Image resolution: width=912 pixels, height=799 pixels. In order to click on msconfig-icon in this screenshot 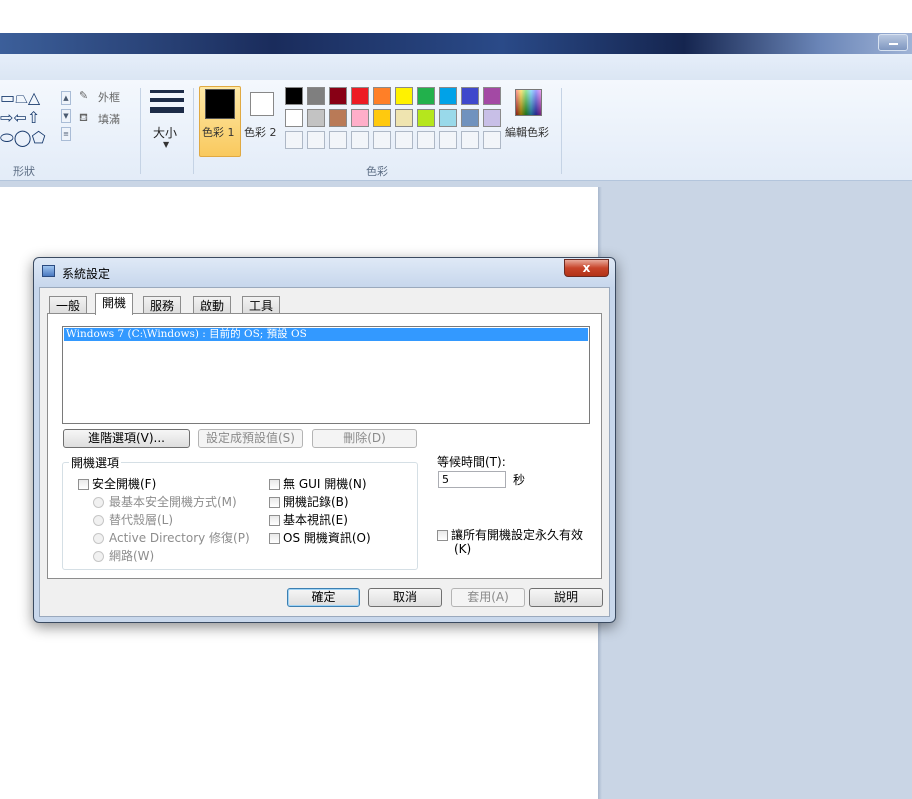, I will do `click(48, 271)`.